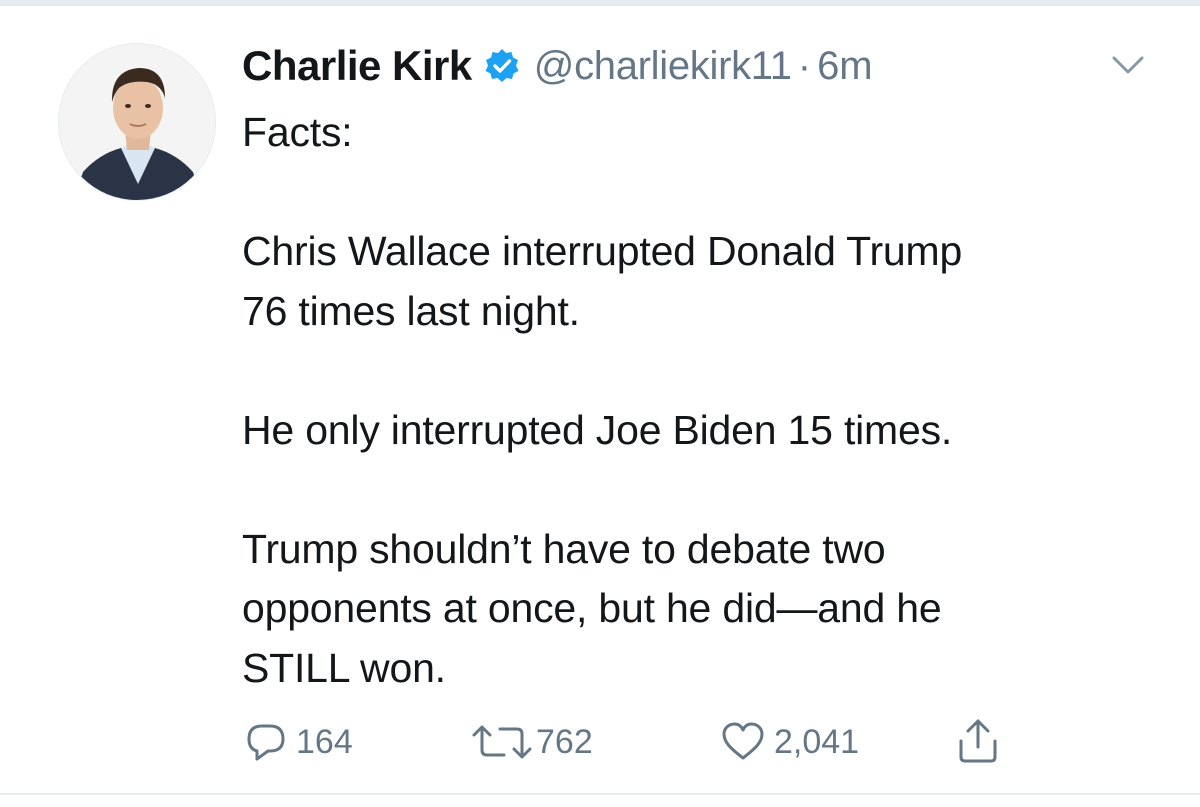 This screenshot has height=807, width=1200. I want to click on display-name: Charlie Kirk, so click(357, 66).